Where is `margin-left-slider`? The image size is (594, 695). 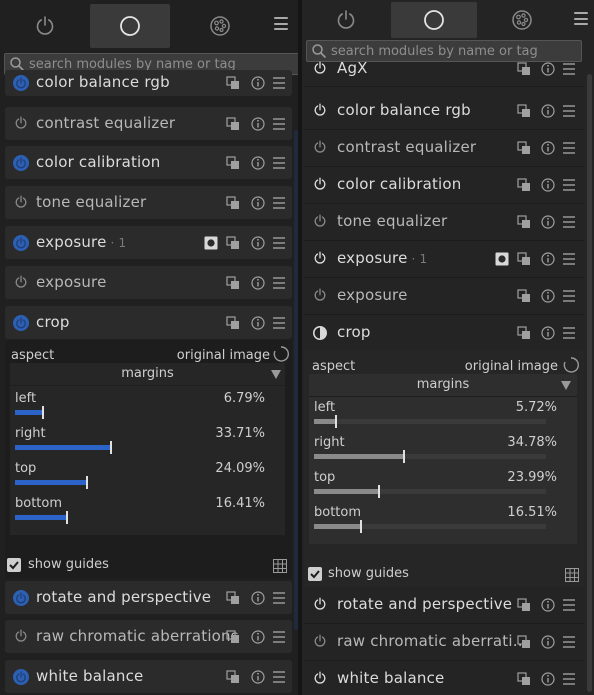 margin-left-slider is located at coordinates (430, 421).